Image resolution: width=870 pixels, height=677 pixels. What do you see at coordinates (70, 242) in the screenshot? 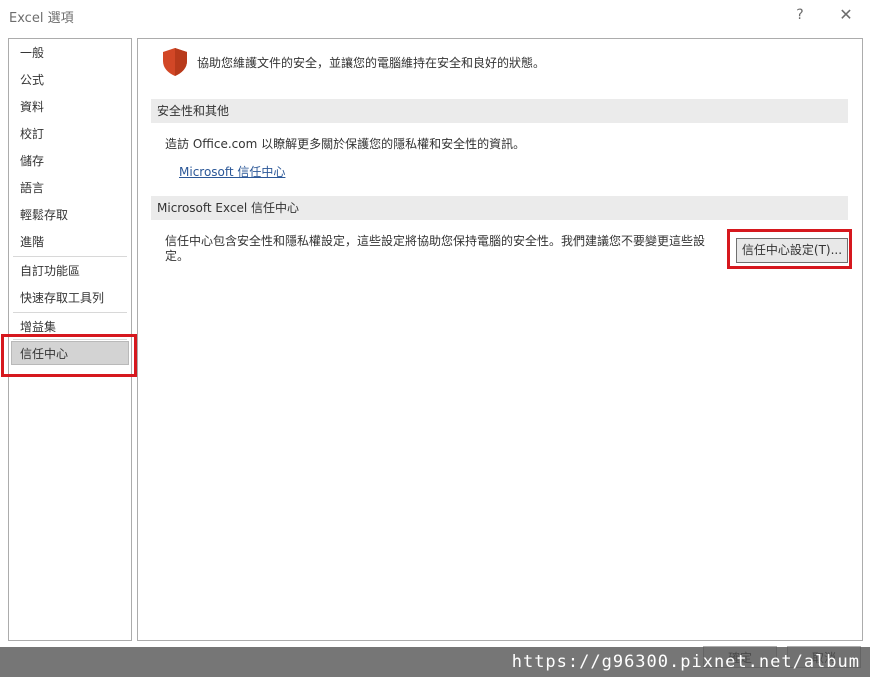
I see `sidebar-item-advanced: 進階` at bounding box center [70, 242].